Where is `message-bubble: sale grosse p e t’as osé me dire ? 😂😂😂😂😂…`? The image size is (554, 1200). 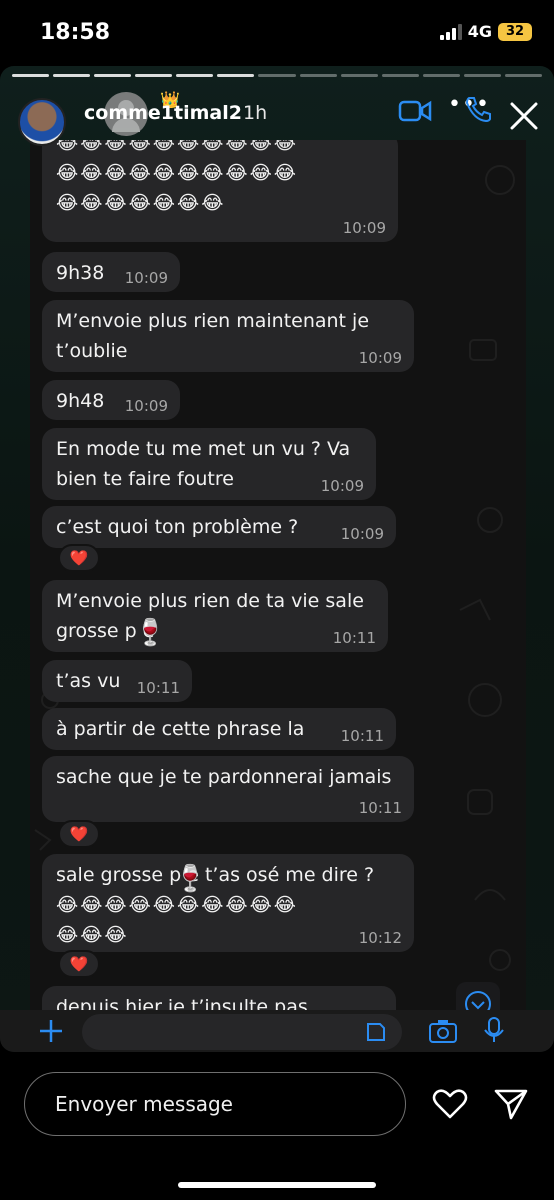 message-bubble: sale grosse p e t’as osé me dire ? 😂😂😂😂😂… is located at coordinates (228, 903).